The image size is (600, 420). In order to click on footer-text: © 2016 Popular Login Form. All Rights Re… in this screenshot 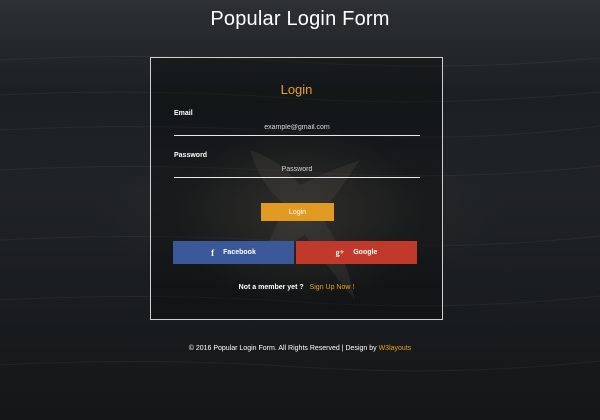, I will do `click(282, 348)`.